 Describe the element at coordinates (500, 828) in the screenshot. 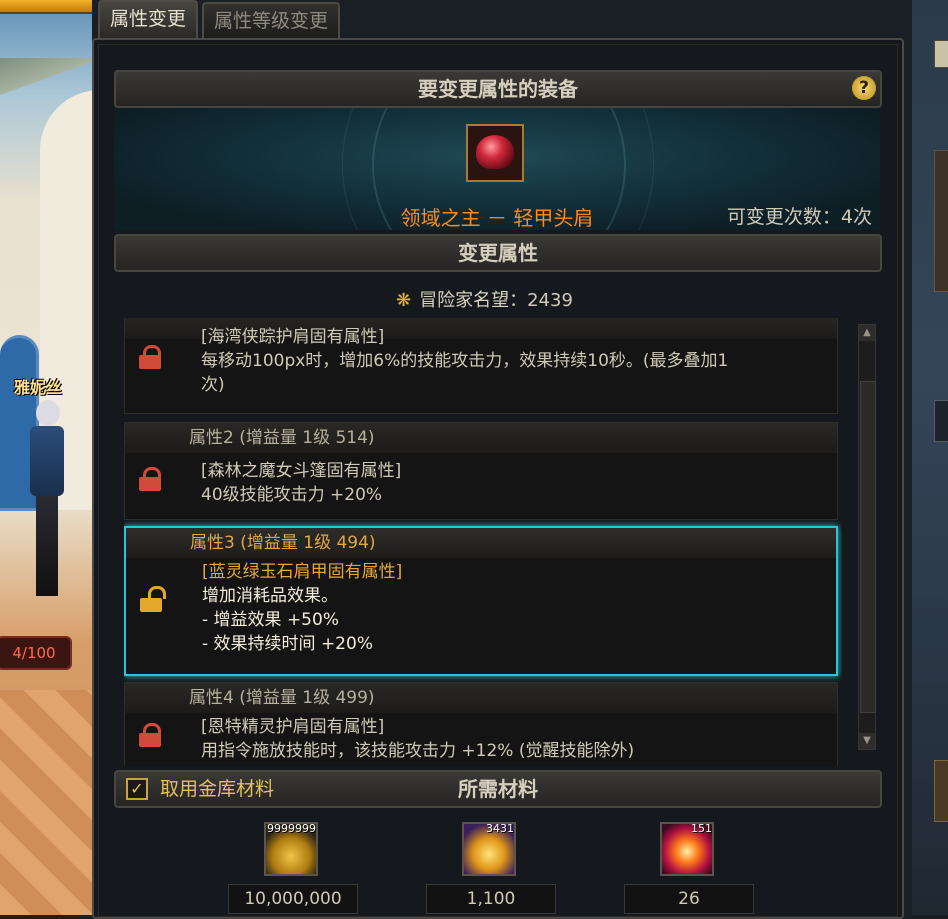

I see `material-stock: 3431` at that location.